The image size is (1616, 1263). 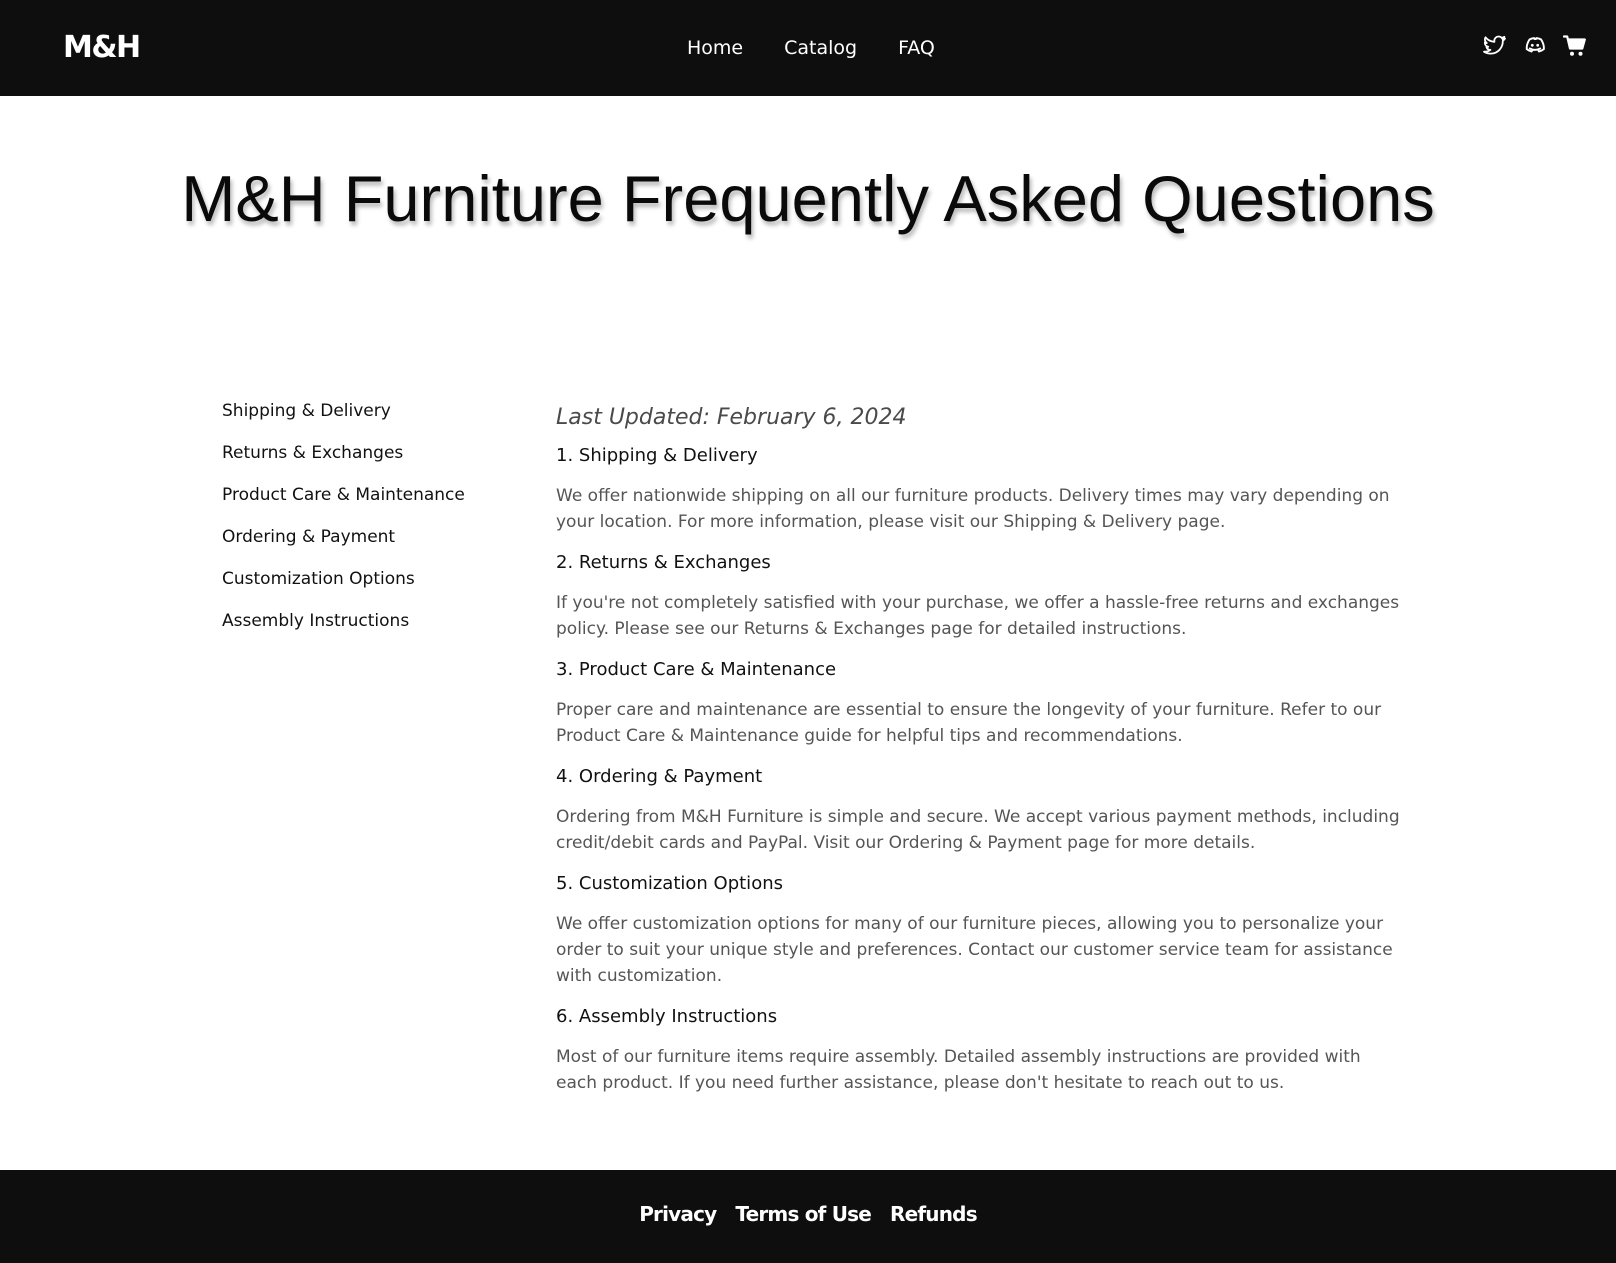 I want to click on site-footer: Privacy Terms of Use Refunds, so click(x=808, y=1216).